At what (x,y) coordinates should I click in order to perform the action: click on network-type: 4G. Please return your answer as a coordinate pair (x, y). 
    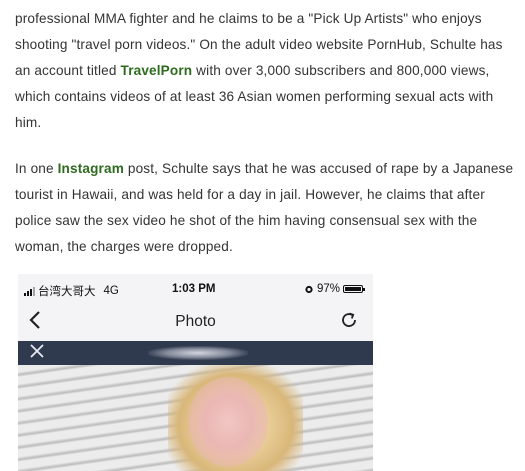
    Looking at the image, I should click on (111, 291).